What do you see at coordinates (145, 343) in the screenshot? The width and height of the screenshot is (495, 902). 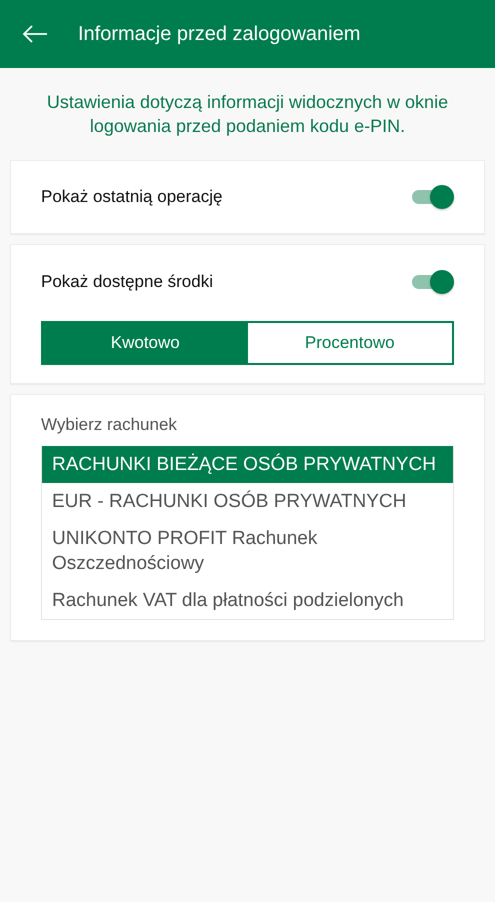 I see `segment-tab: Kwotowo` at bounding box center [145, 343].